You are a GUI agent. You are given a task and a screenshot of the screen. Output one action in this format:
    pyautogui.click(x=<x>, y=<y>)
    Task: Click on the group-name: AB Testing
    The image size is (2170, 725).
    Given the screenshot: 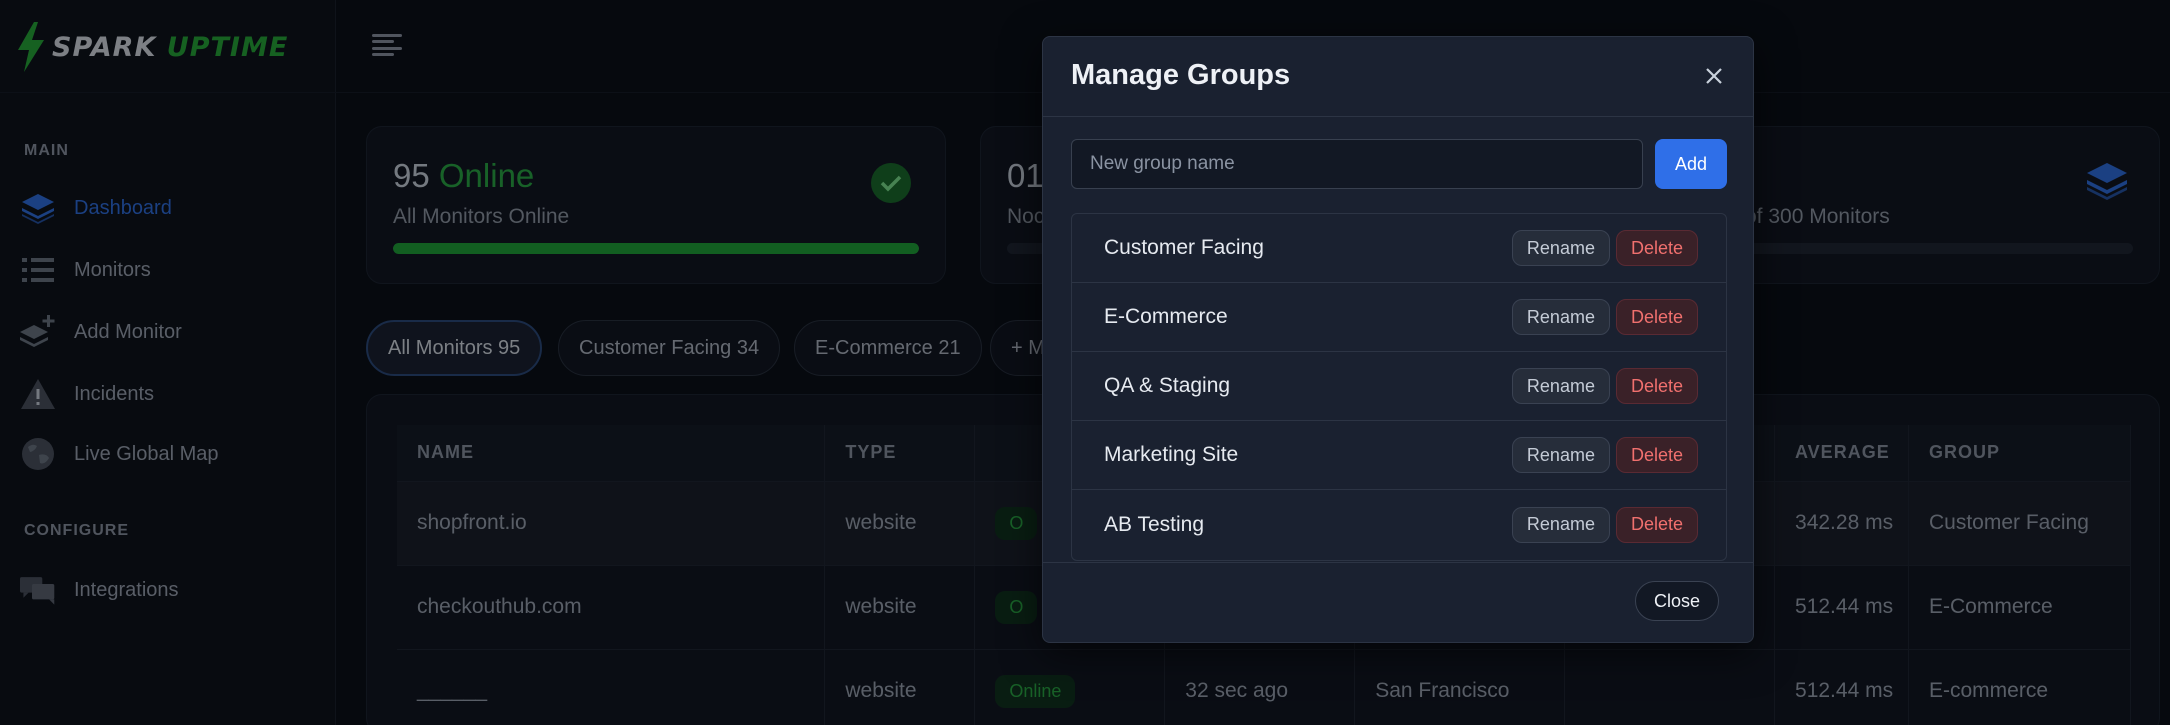 What is the action you would take?
    pyautogui.click(x=1154, y=524)
    